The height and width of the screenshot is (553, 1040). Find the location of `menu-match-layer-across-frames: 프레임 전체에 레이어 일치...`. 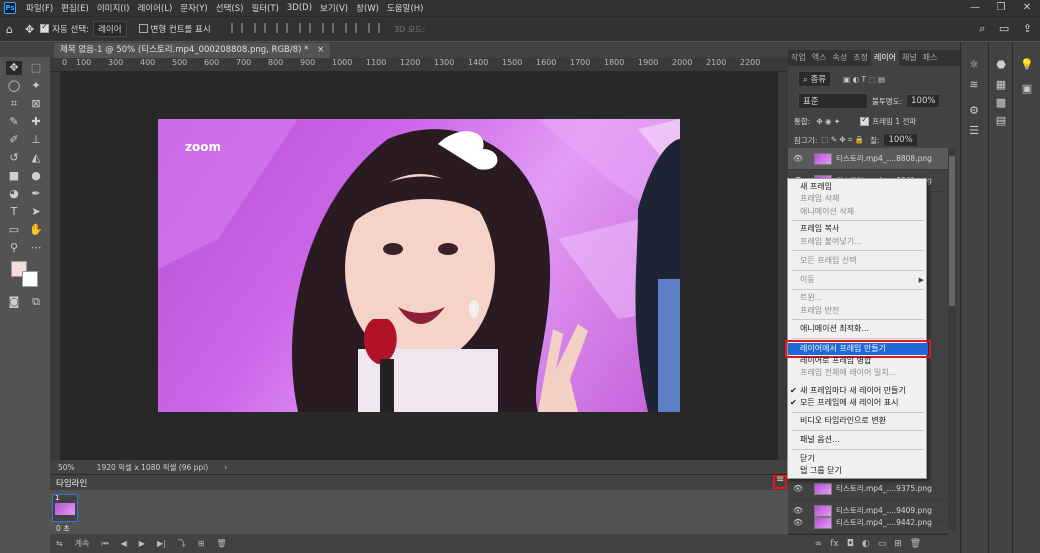

menu-match-layer-across-frames: 프레임 전체에 레이어 일치... is located at coordinates (858, 373).